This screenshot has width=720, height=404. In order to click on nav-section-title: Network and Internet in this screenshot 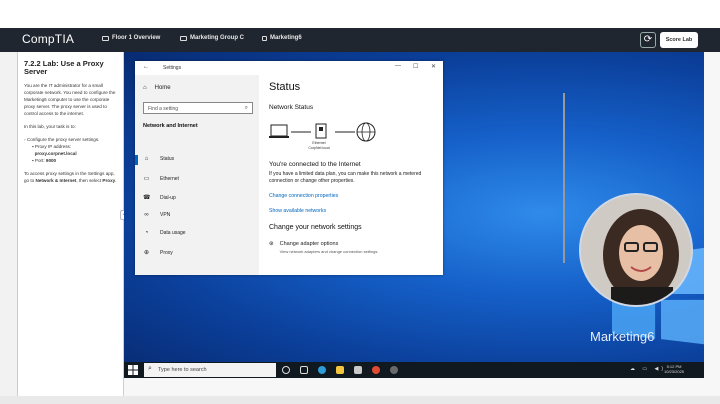, I will do `click(170, 126)`.